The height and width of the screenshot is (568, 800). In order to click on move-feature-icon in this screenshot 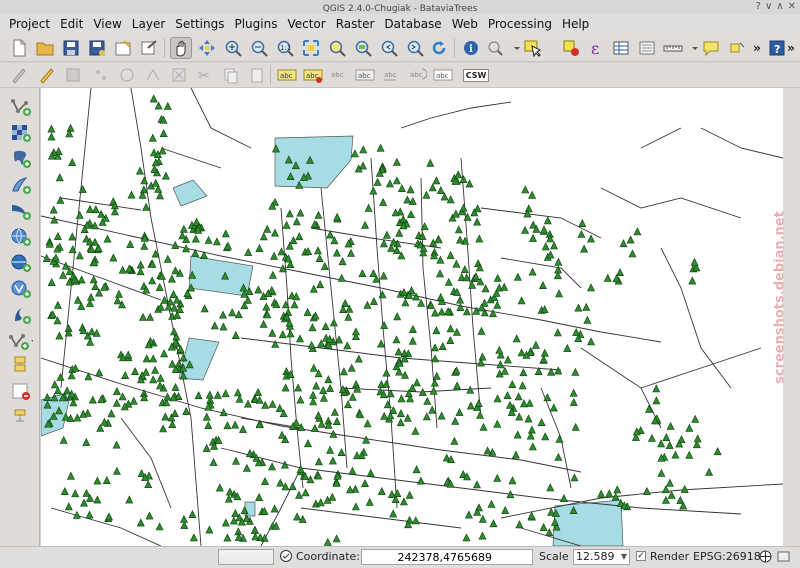, I will do `click(127, 75)`.